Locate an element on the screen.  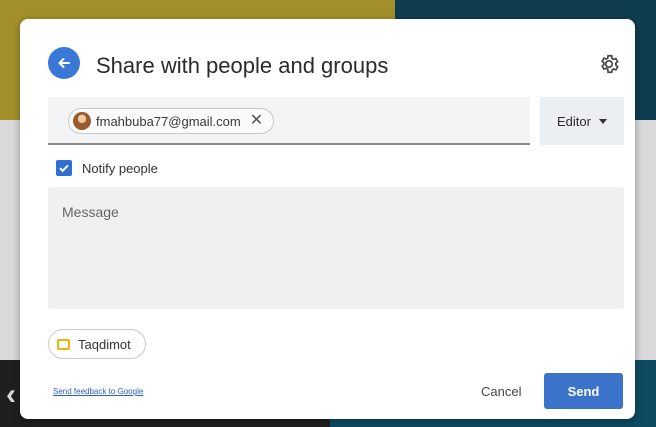
recipient-chip: fmahbuba77@gmail.com ✕ is located at coordinates (171, 121).